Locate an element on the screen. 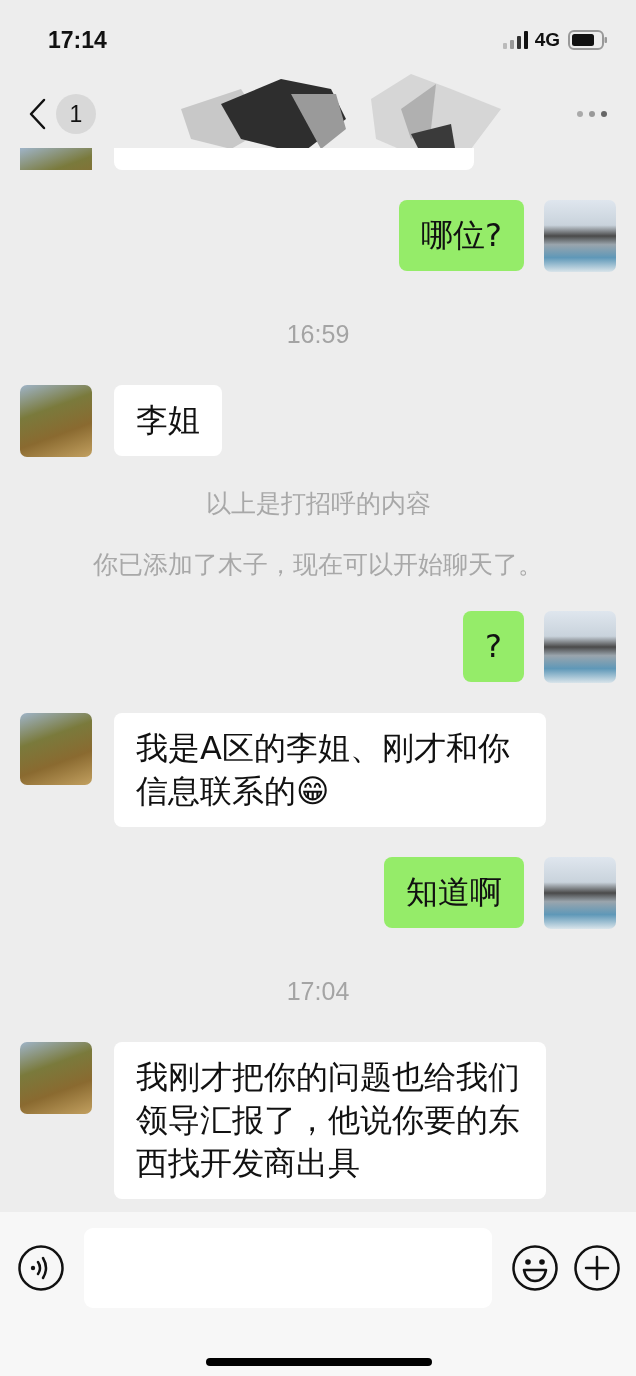  message-bubble: 李姐 is located at coordinates (168, 420).